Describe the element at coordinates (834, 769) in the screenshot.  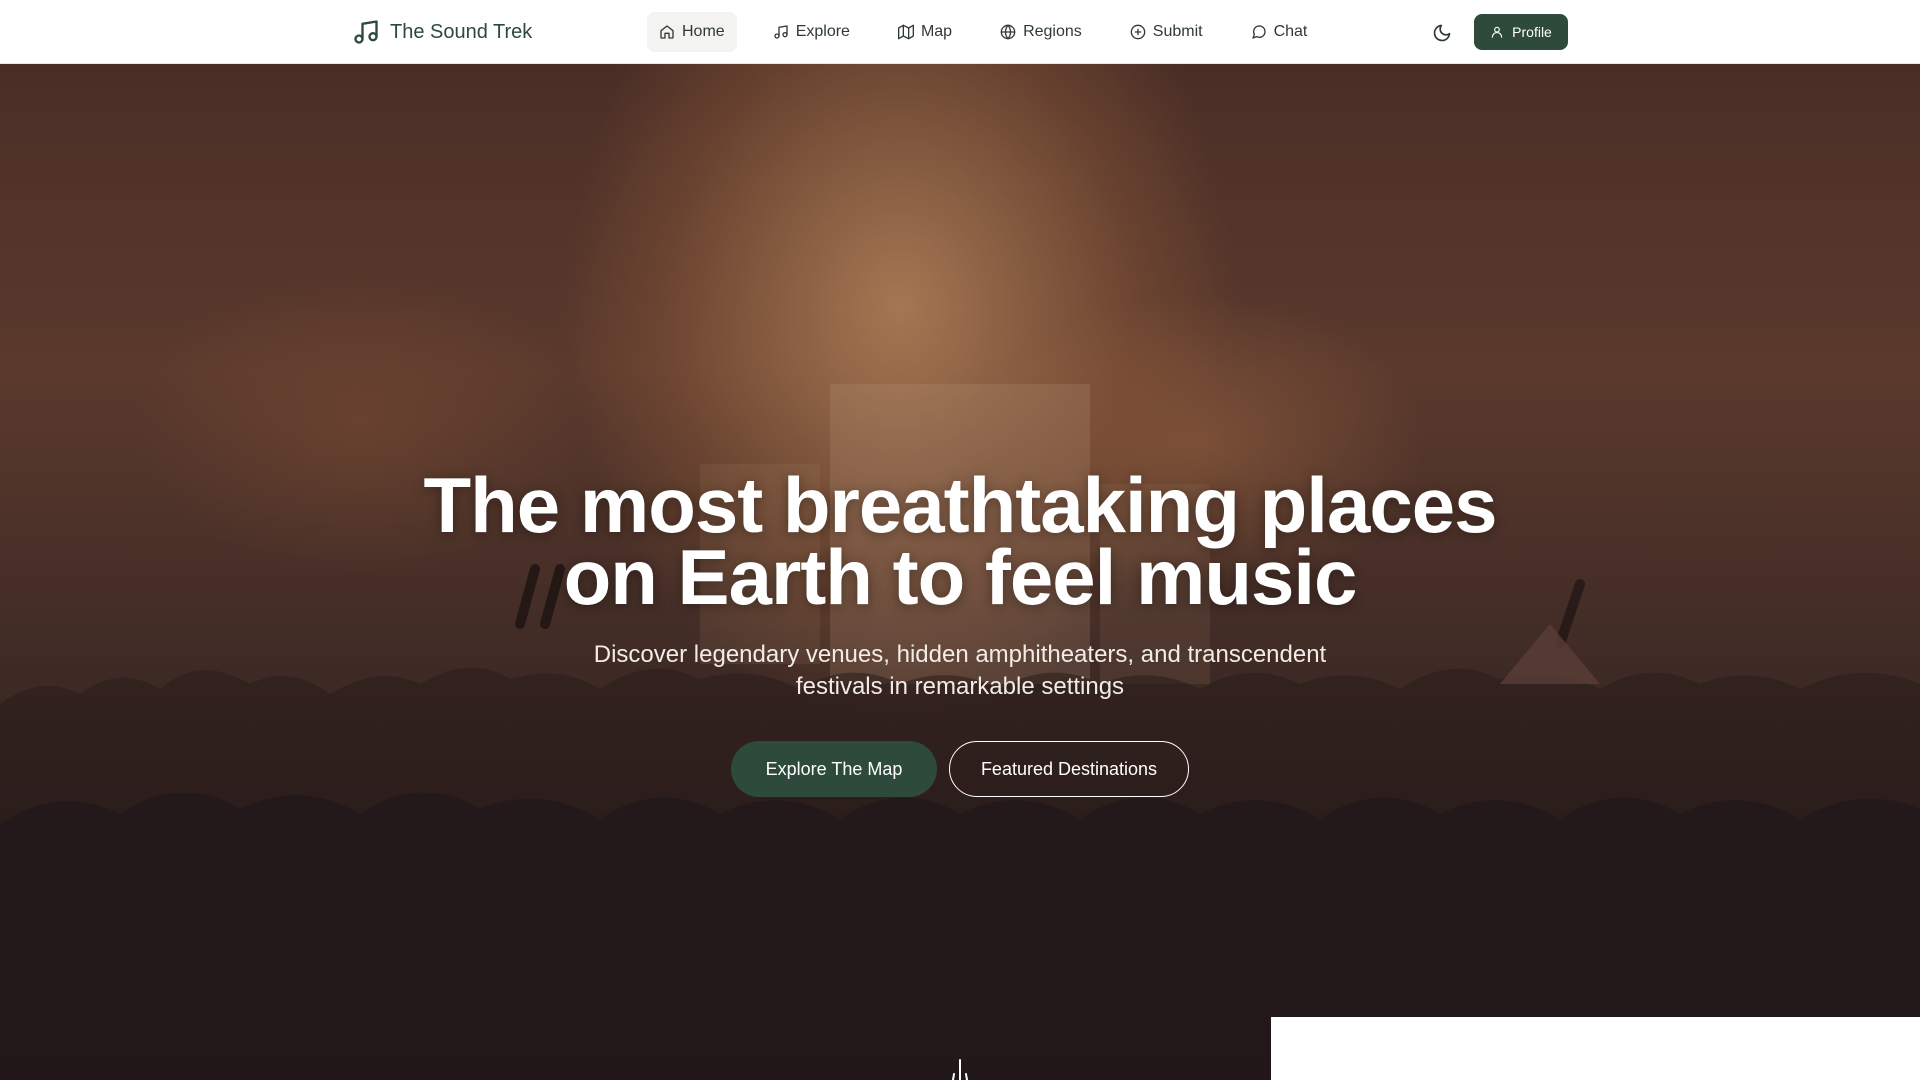
I see `explore-map-button: Explore The Map` at that location.